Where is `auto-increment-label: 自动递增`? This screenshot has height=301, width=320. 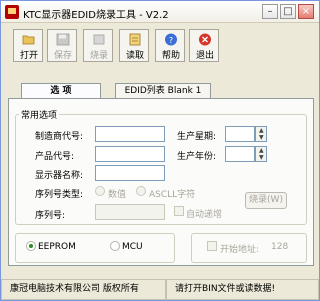
auto-increment-label: 自动递增 is located at coordinates (204, 215).